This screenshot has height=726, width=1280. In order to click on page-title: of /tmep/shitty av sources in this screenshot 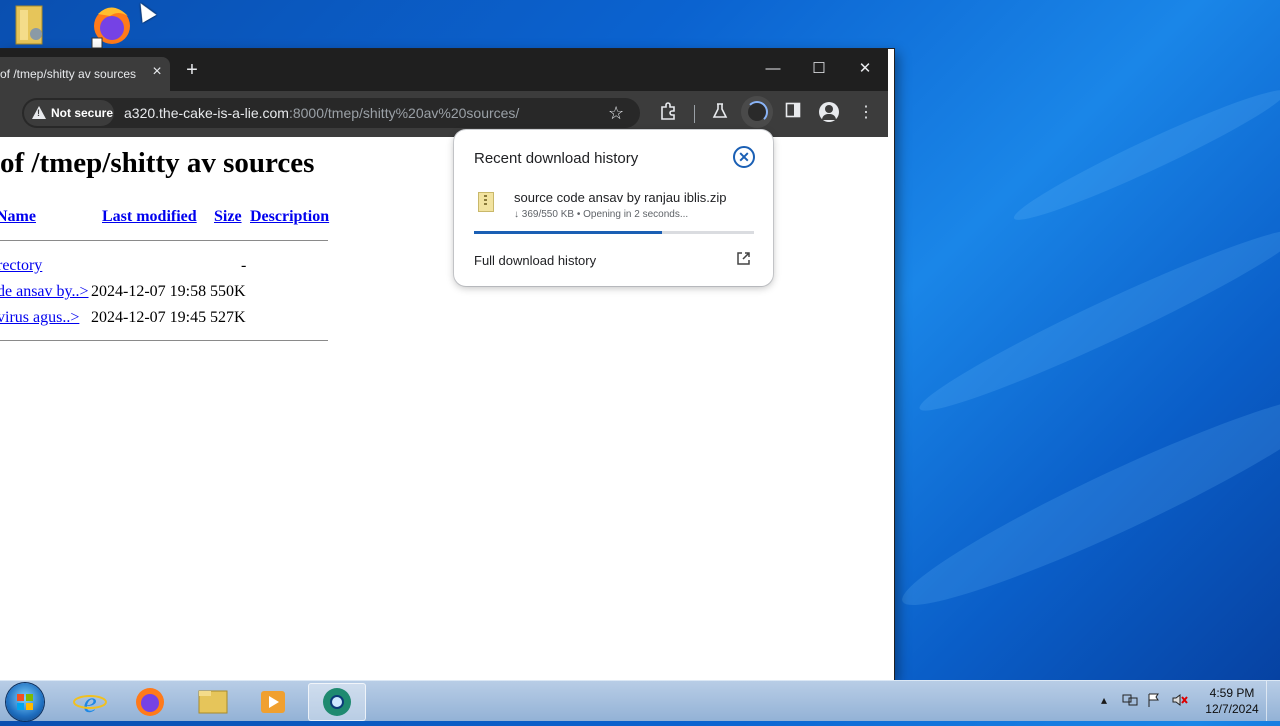, I will do `click(157, 163)`.